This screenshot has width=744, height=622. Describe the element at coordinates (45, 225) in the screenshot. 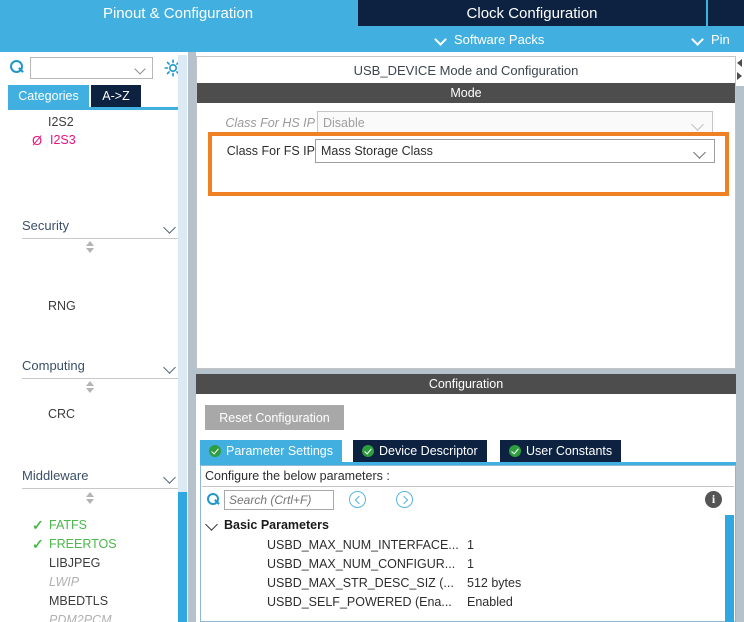

I see `sidebar-section-label: Security` at that location.